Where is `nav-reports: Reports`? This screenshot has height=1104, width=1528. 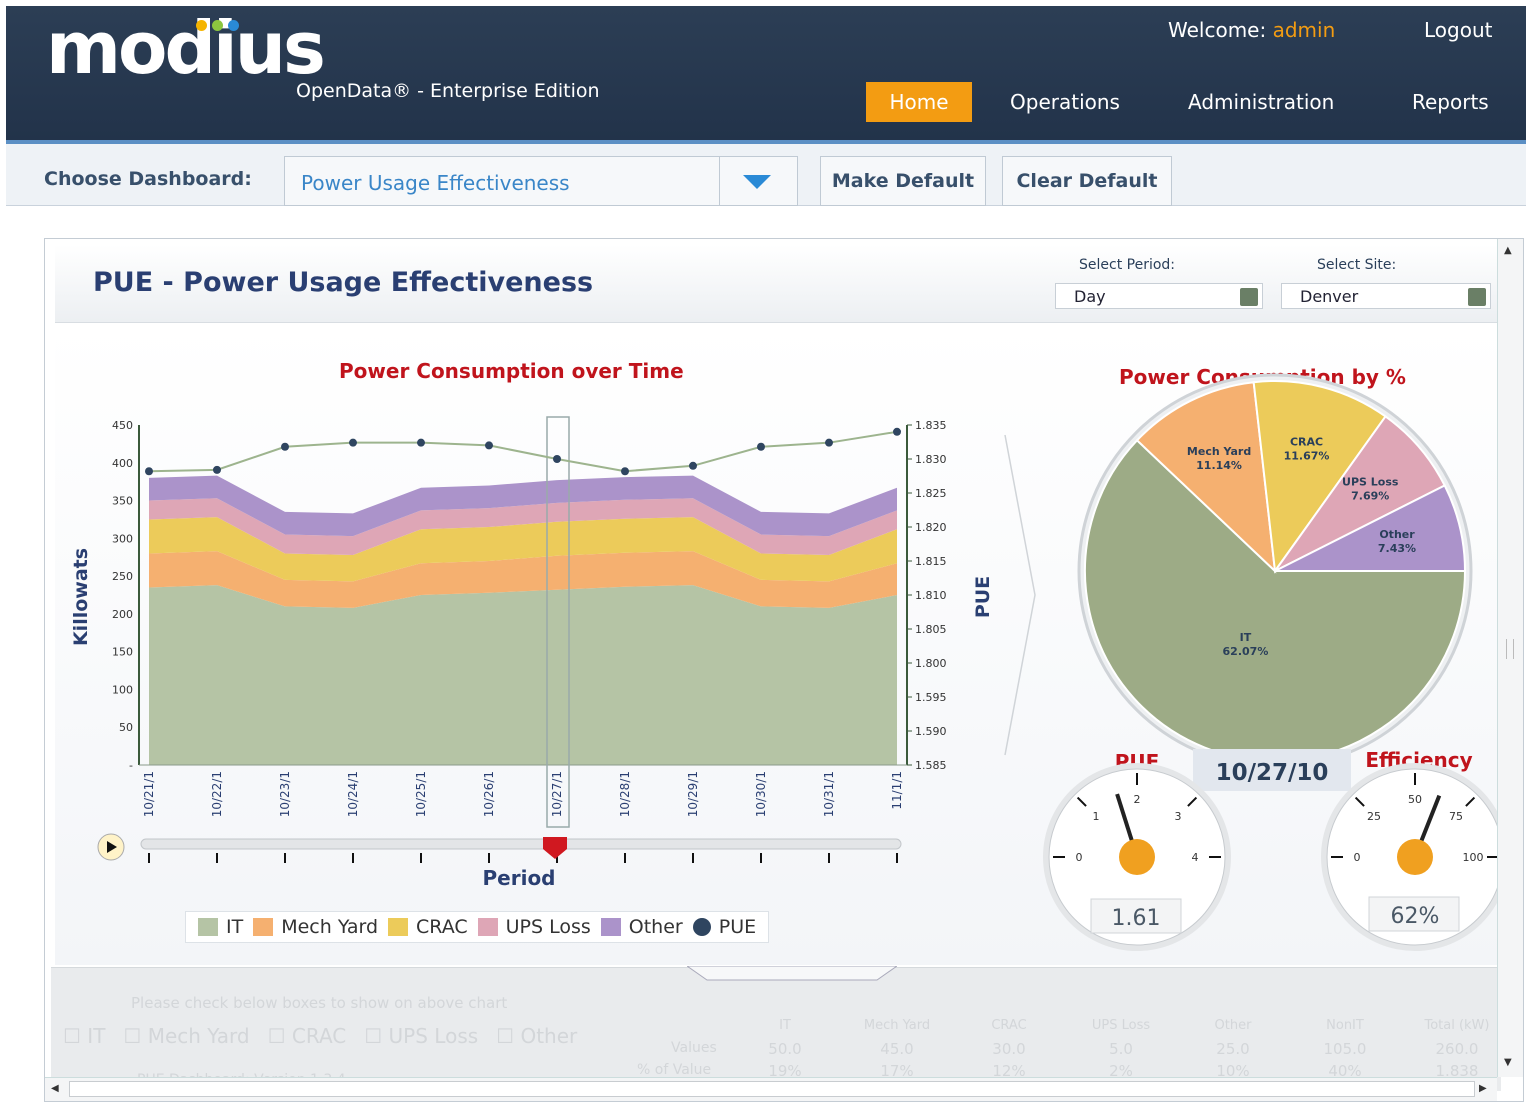 nav-reports: Reports is located at coordinates (1450, 102).